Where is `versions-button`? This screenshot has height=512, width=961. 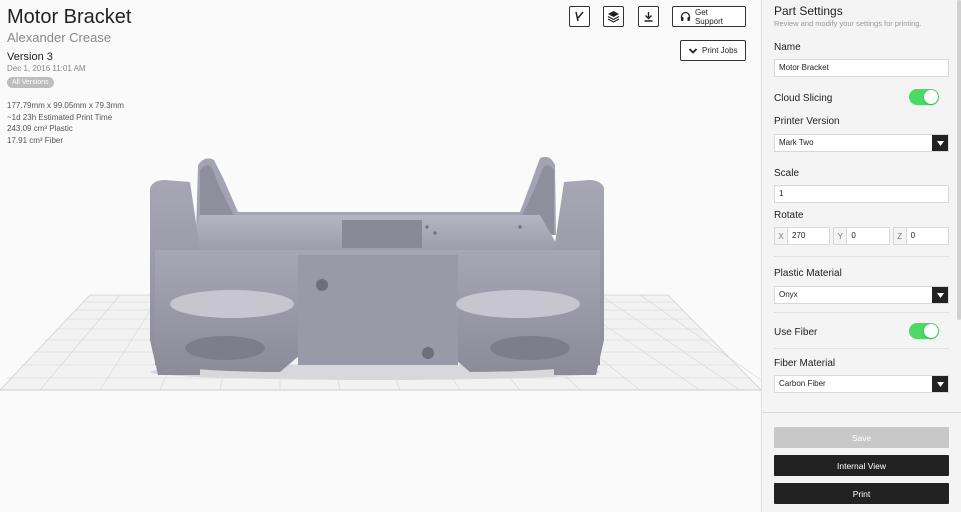
versions-button is located at coordinates (579, 16).